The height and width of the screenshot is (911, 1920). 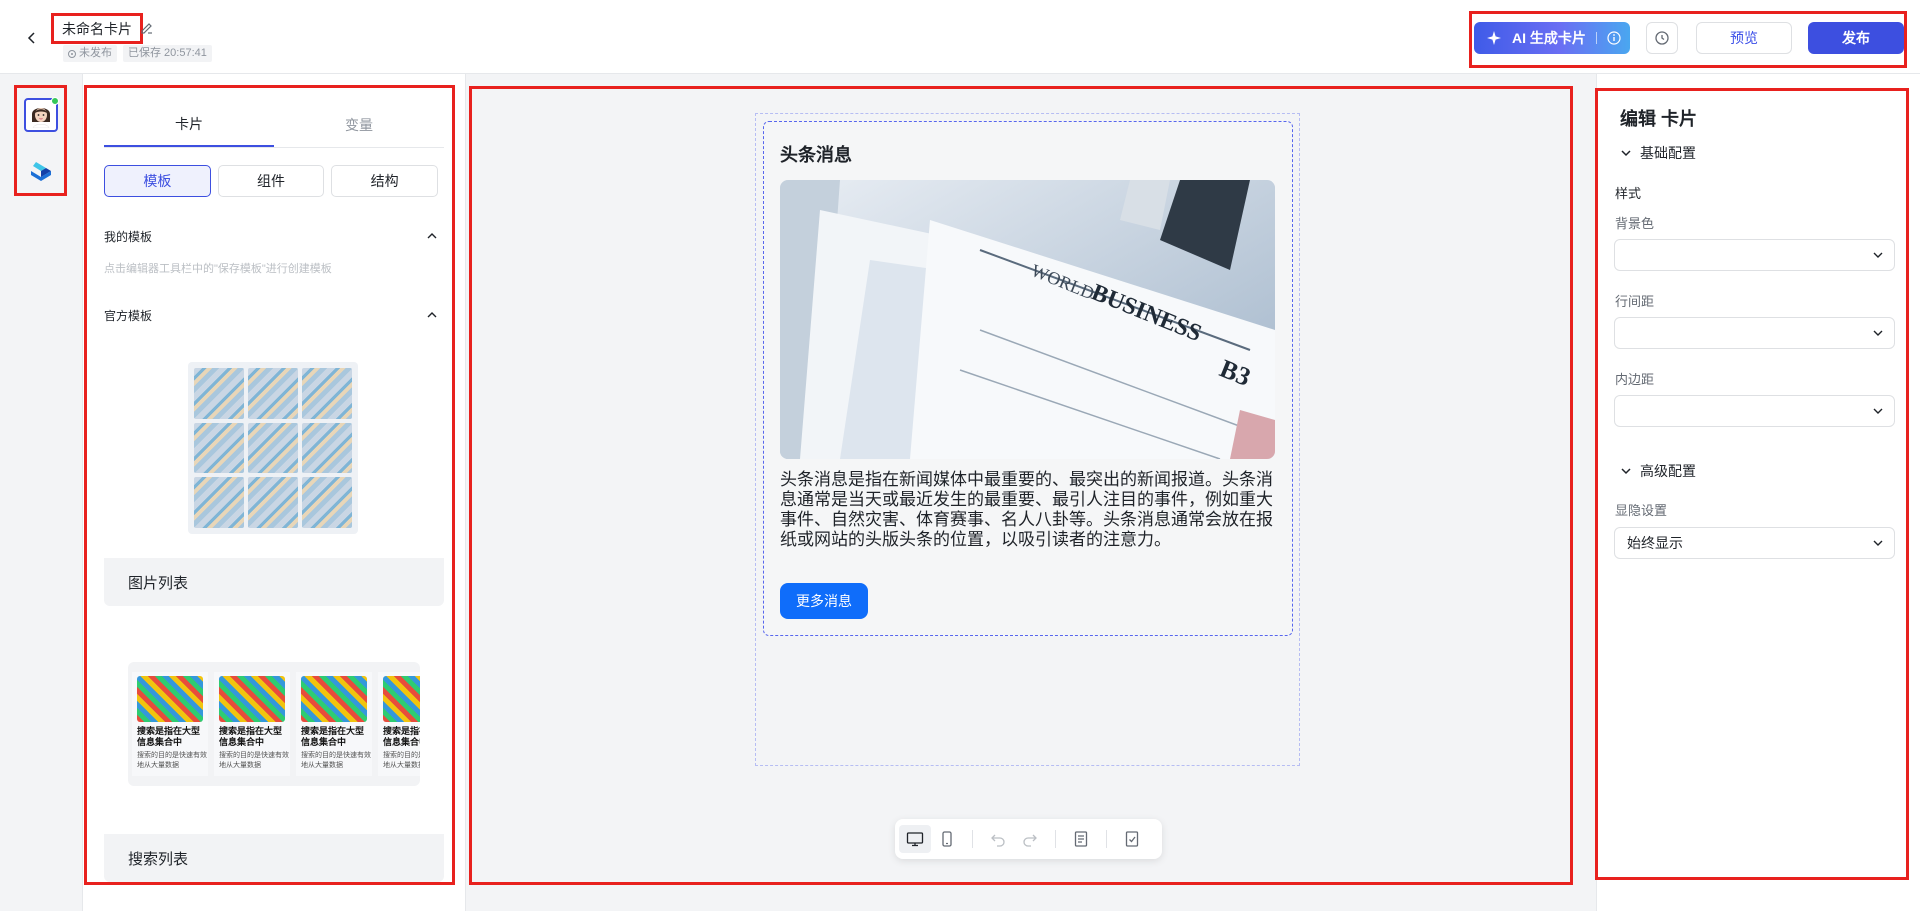 What do you see at coordinates (1641, 510) in the screenshot?
I see `visibility-label: 显隐设置` at bounding box center [1641, 510].